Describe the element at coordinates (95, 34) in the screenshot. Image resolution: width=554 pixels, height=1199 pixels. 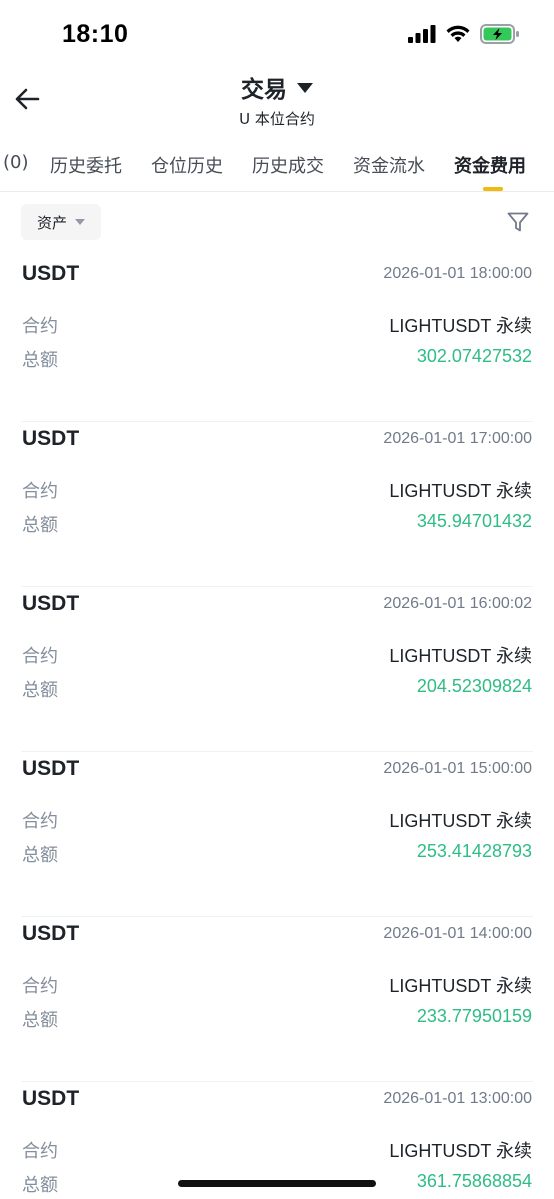
I see `status-time: 18:10` at that location.